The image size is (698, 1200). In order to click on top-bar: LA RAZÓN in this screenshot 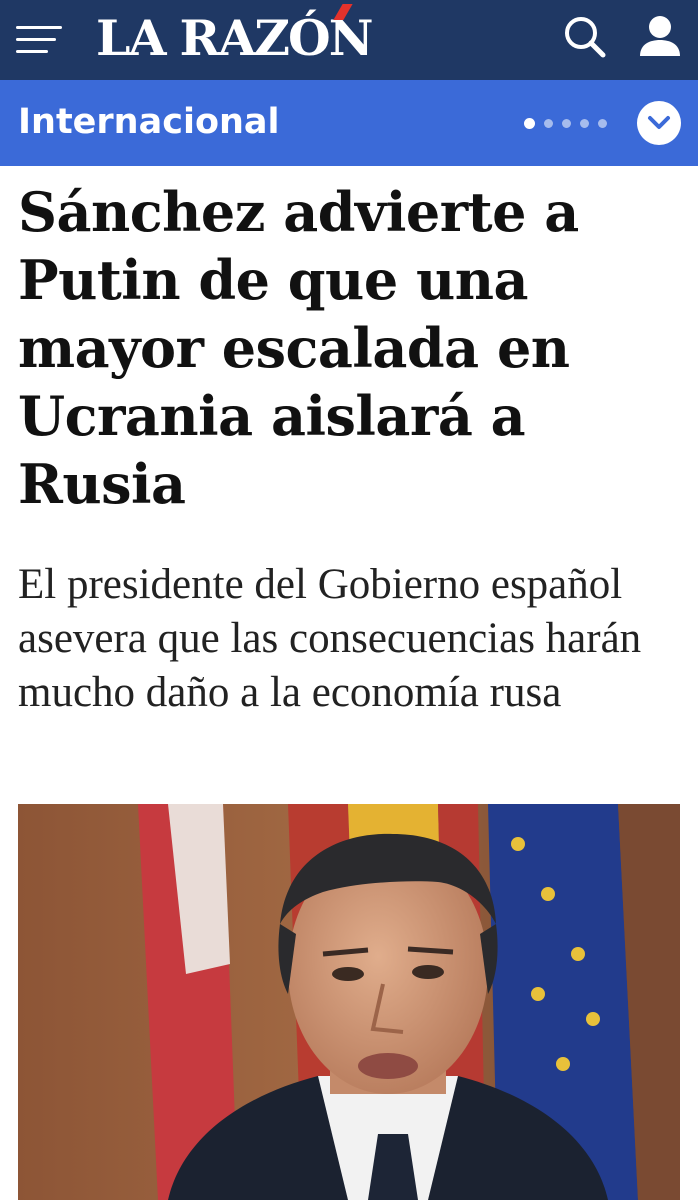, I will do `click(349, 40)`.